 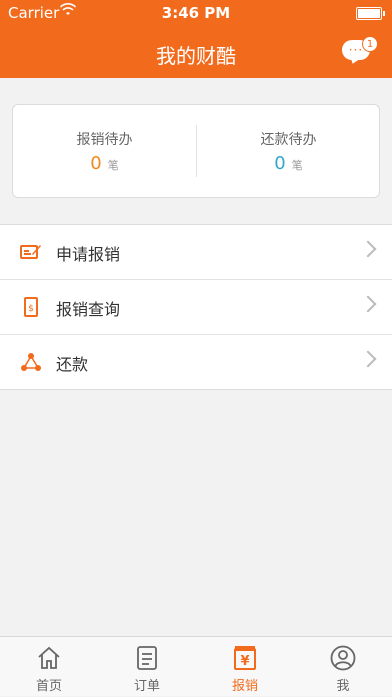 What do you see at coordinates (196, 39) in the screenshot?
I see `header-bar: Carrier 3:46 PM 我的财酷 ··· 1` at bounding box center [196, 39].